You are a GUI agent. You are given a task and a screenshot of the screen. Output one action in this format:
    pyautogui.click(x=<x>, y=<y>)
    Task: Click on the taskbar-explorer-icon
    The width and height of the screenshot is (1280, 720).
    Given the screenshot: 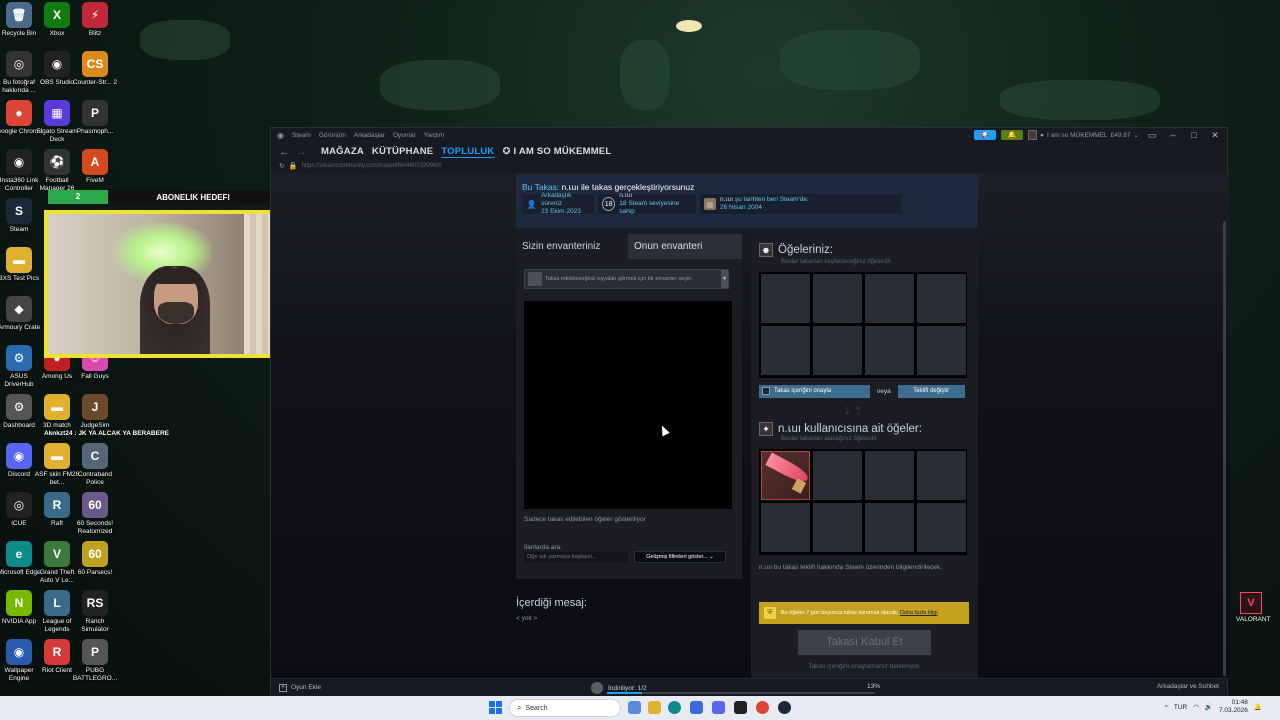 What is the action you would take?
    pyautogui.click(x=654, y=707)
    